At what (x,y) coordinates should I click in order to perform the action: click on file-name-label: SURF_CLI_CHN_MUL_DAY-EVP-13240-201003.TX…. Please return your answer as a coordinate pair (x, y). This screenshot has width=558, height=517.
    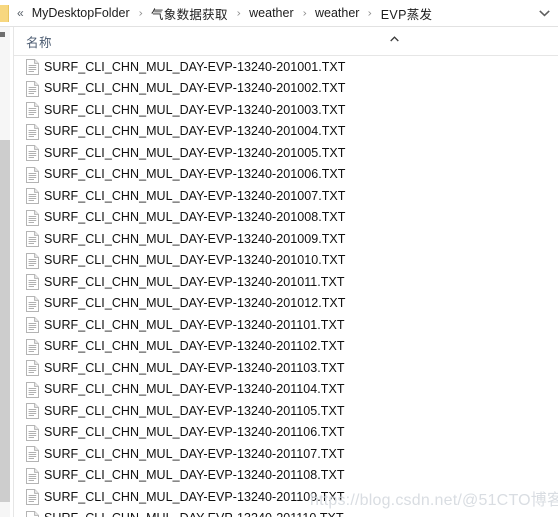
    Looking at the image, I should click on (195, 109).